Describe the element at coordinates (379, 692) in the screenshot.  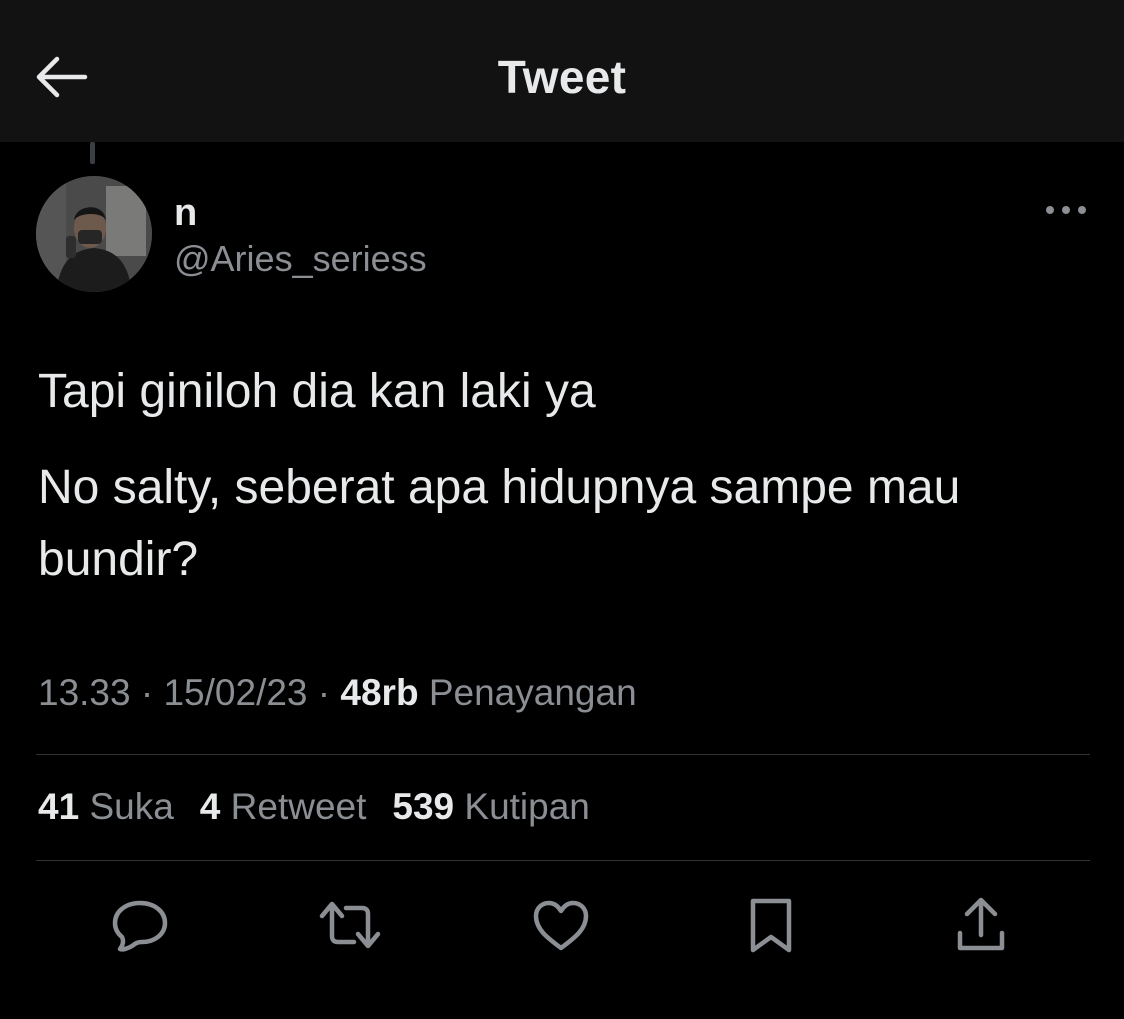
I see `views-count: 48rb` at that location.